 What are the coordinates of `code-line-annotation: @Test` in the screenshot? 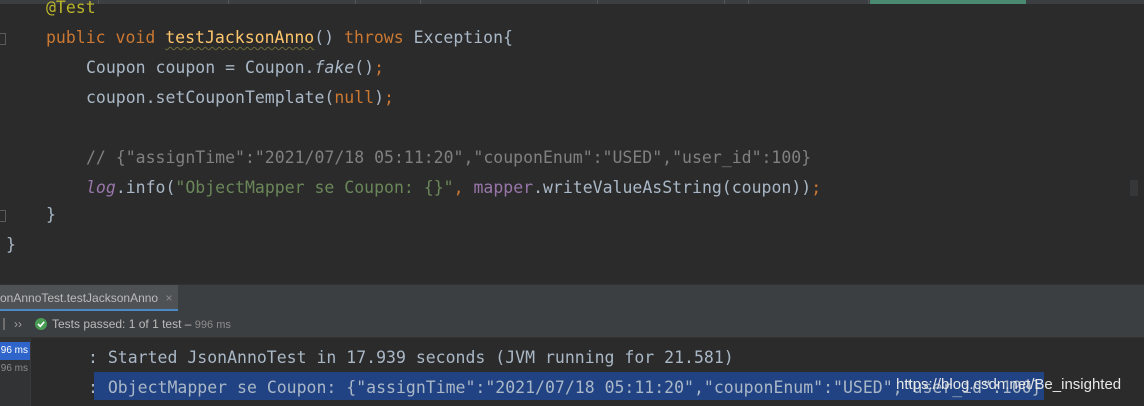 It's located at (71, 8).